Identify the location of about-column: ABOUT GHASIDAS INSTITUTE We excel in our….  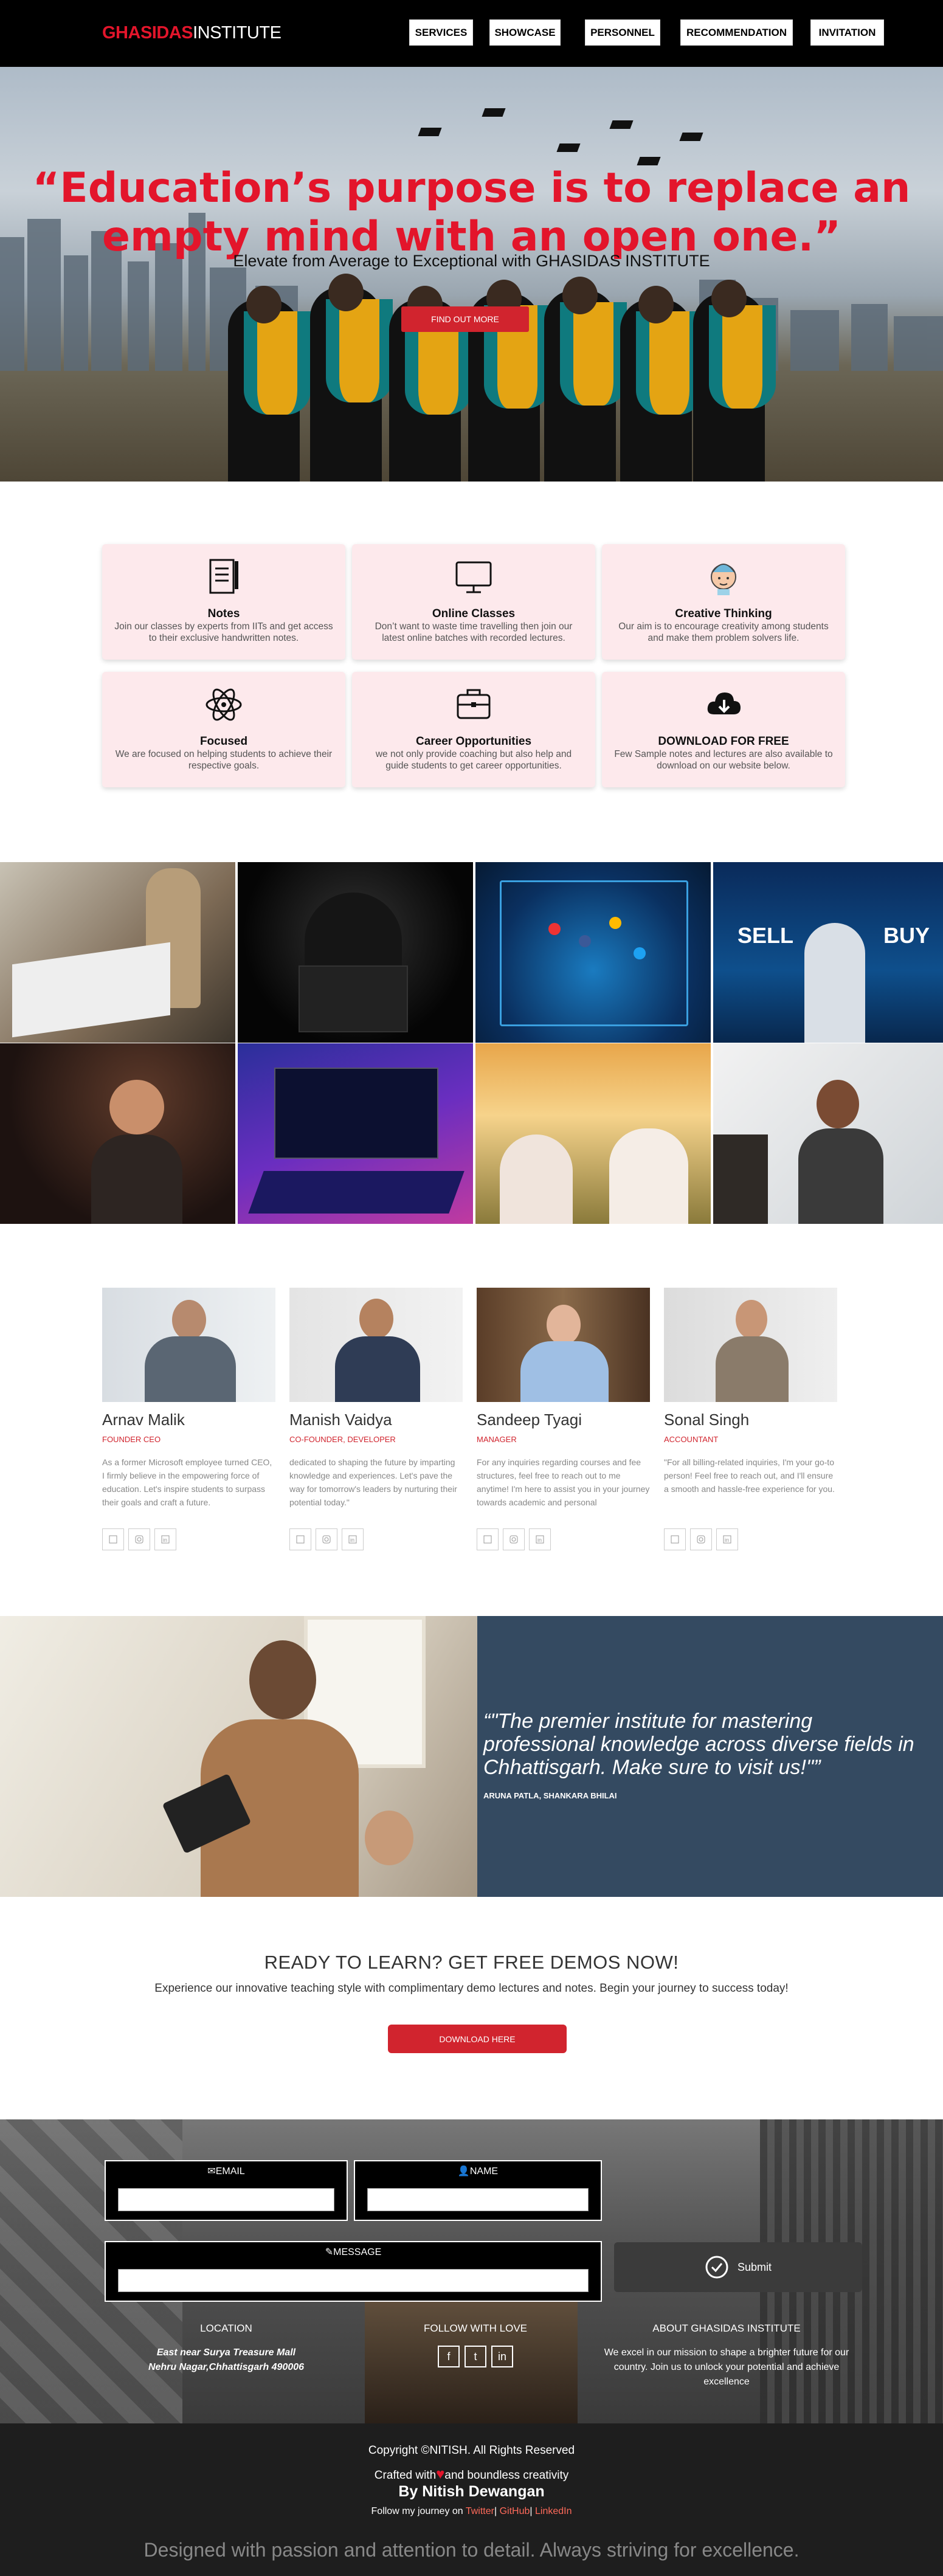
(726, 2356).